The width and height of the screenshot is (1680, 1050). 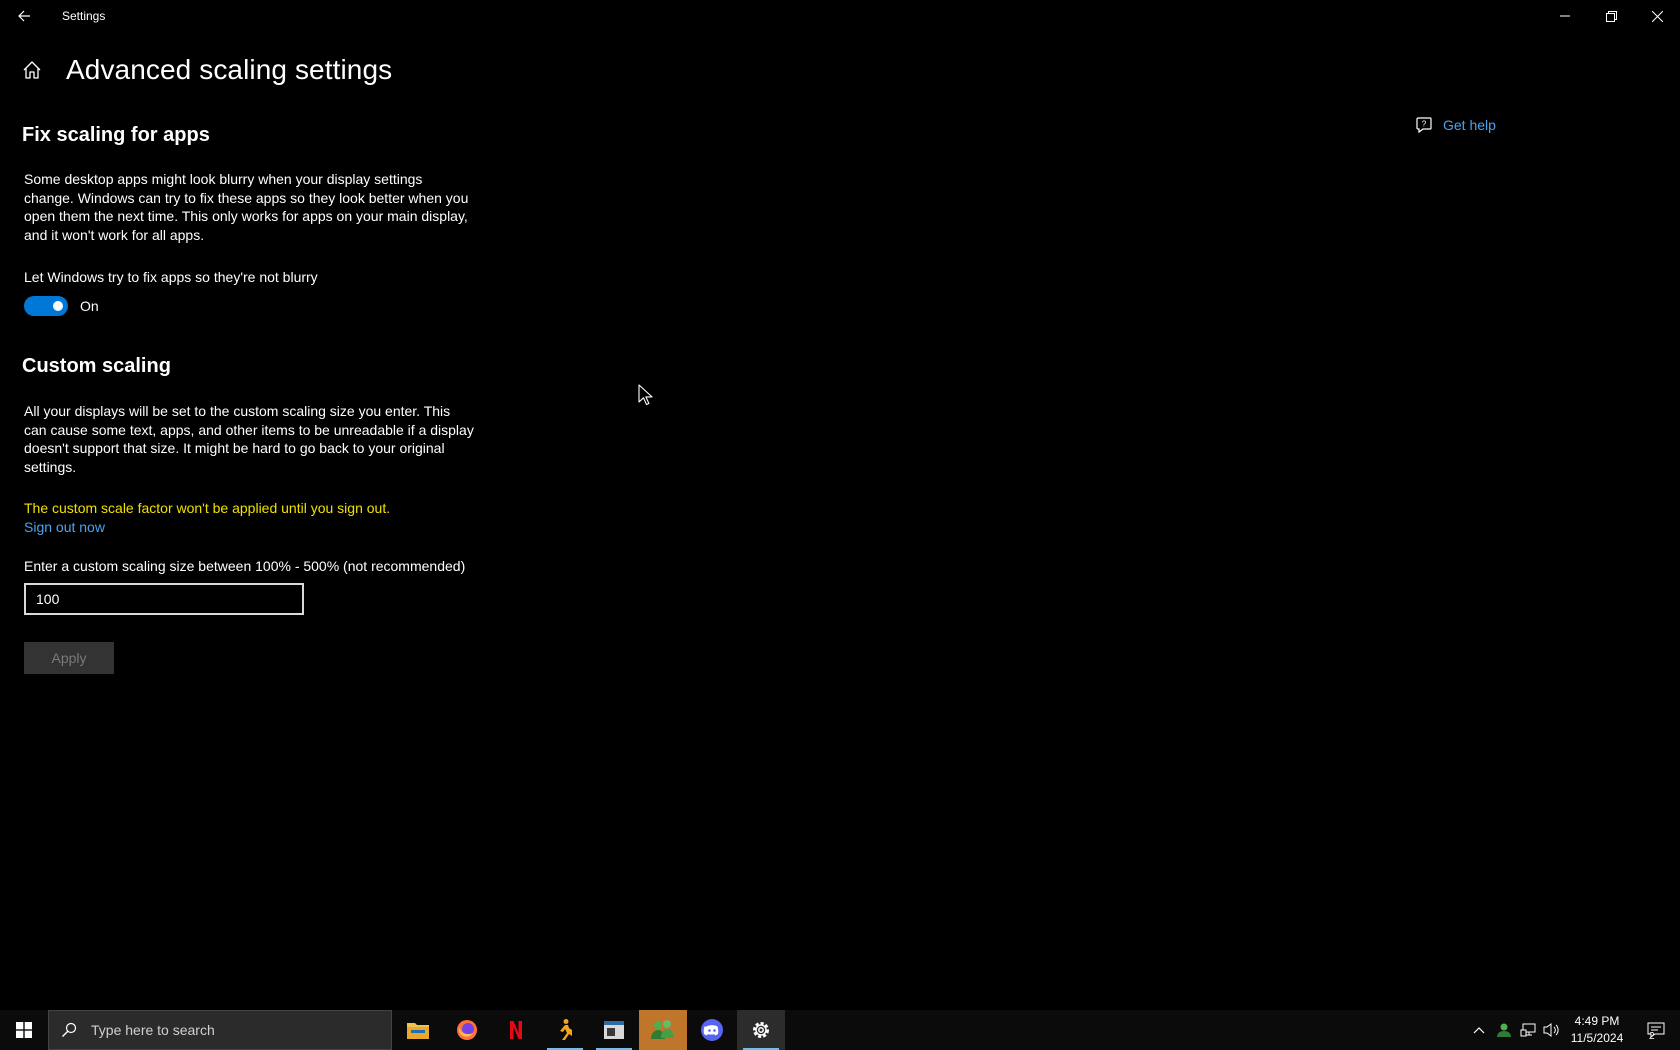 I want to click on taskbar-search-box: Type here to search, so click(x=220, y=1030).